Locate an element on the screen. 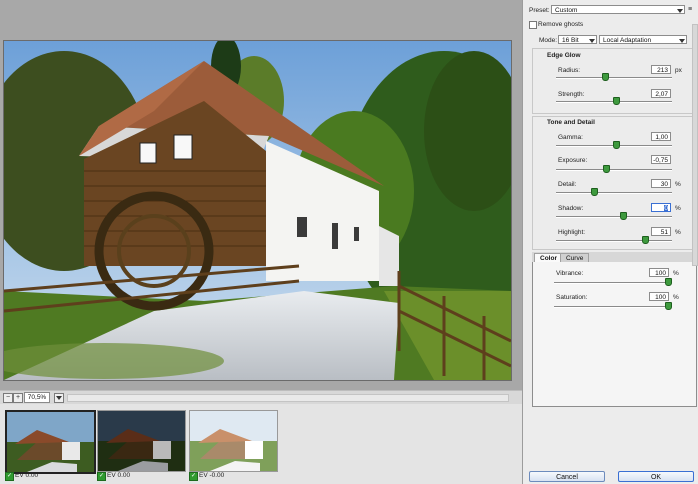 The image size is (698, 484). horizontal-scrollbar is located at coordinates (288, 398).